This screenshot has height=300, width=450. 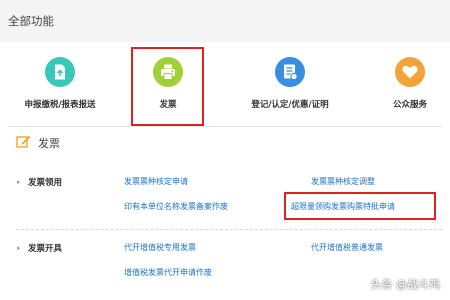 I want to click on pencil-icon, so click(x=23, y=142).